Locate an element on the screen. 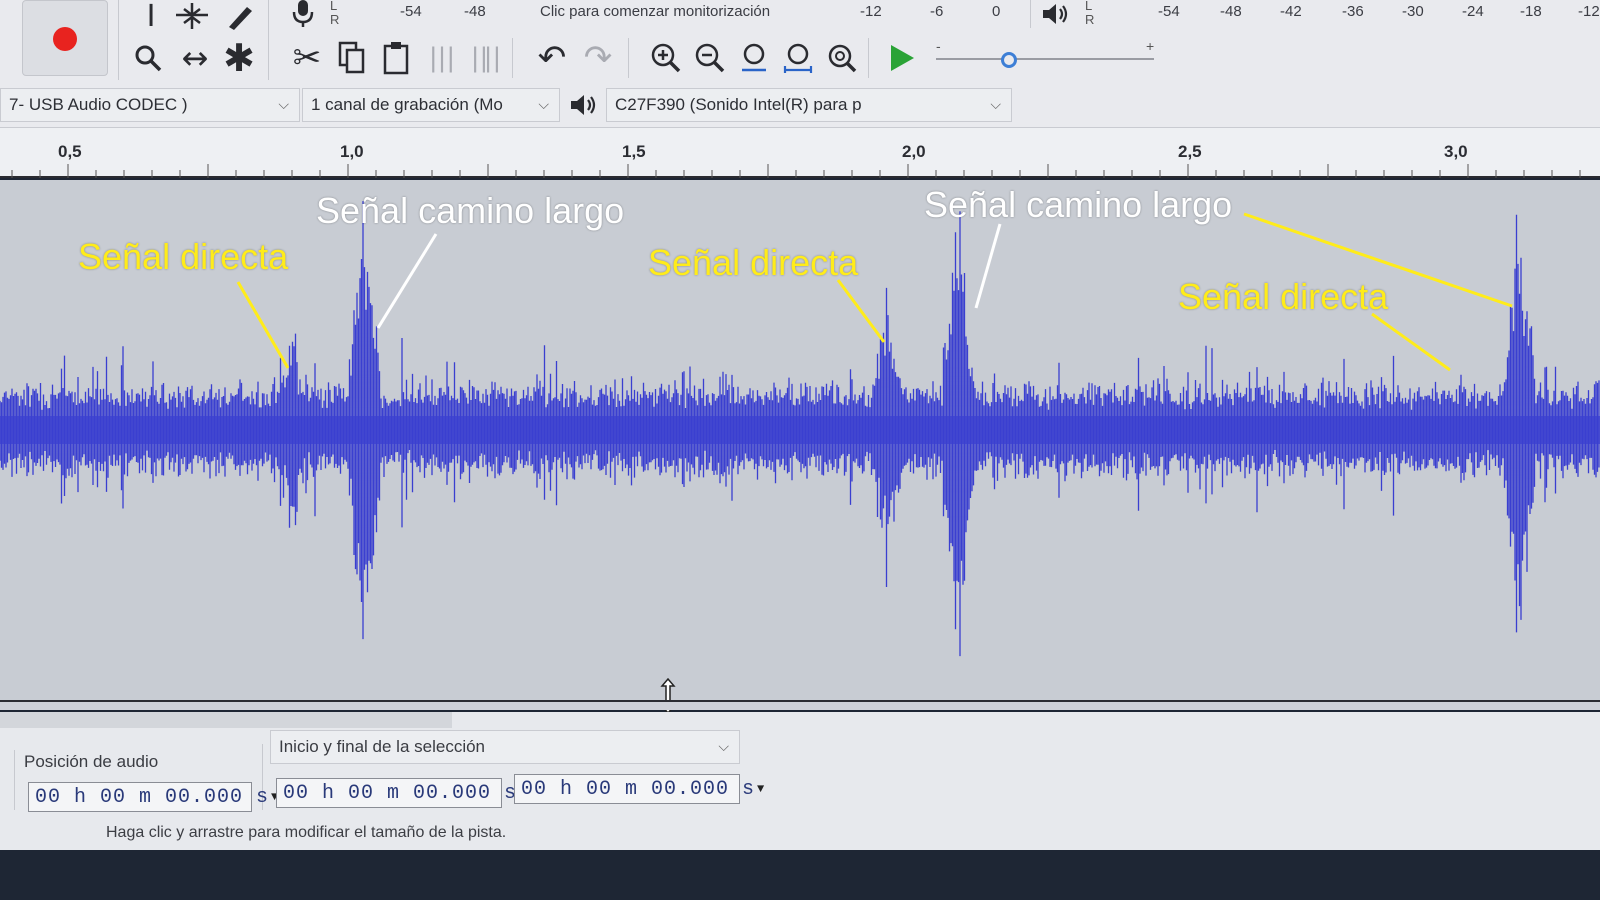 The image size is (1600, 900). horizontal-scrollbar is located at coordinates (226, 720).